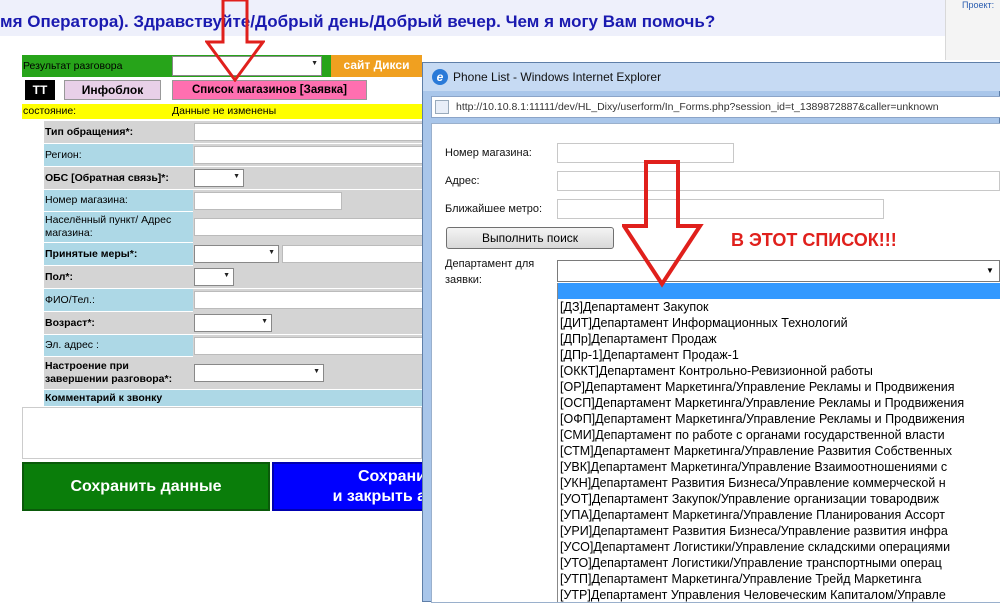 The width and height of the screenshot is (1000, 603). I want to click on page-icon, so click(442, 107).